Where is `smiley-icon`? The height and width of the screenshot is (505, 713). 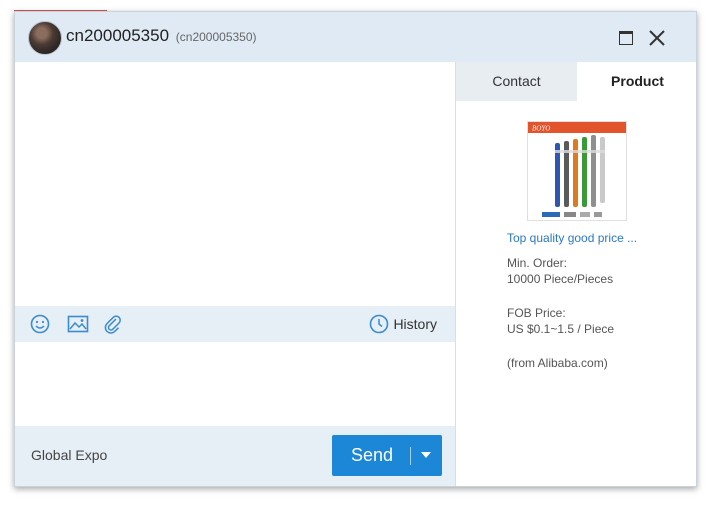 smiley-icon is located at coordinates (40, 324).